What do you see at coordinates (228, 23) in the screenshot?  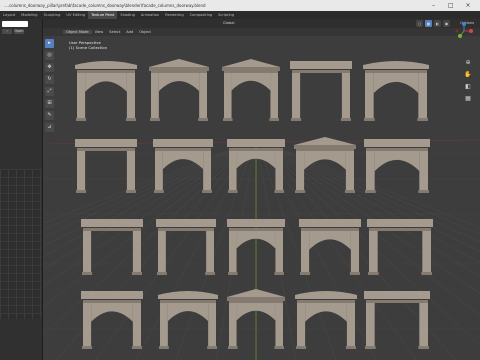 I see `pivot-dropdown: Global` at bounding box center [228, 23].